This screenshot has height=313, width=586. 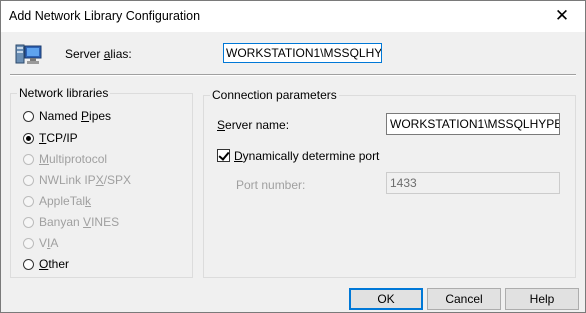 I want to click on radio-label: NWLink IPX/SPX, so click(x=85, y=180).